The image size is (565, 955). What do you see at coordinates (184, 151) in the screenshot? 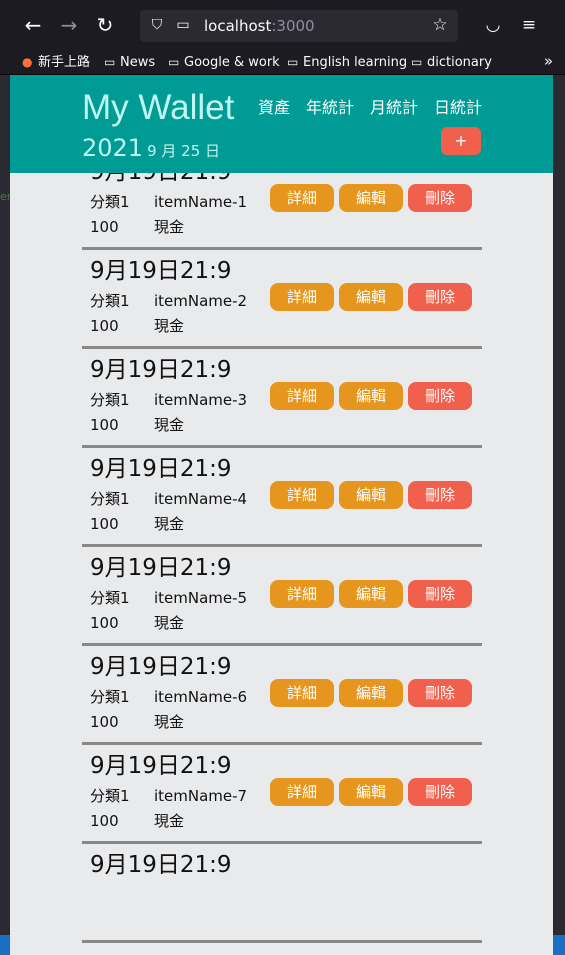
I see `current-month-day: 9 月 25 日` at bounding box center [184, 151].